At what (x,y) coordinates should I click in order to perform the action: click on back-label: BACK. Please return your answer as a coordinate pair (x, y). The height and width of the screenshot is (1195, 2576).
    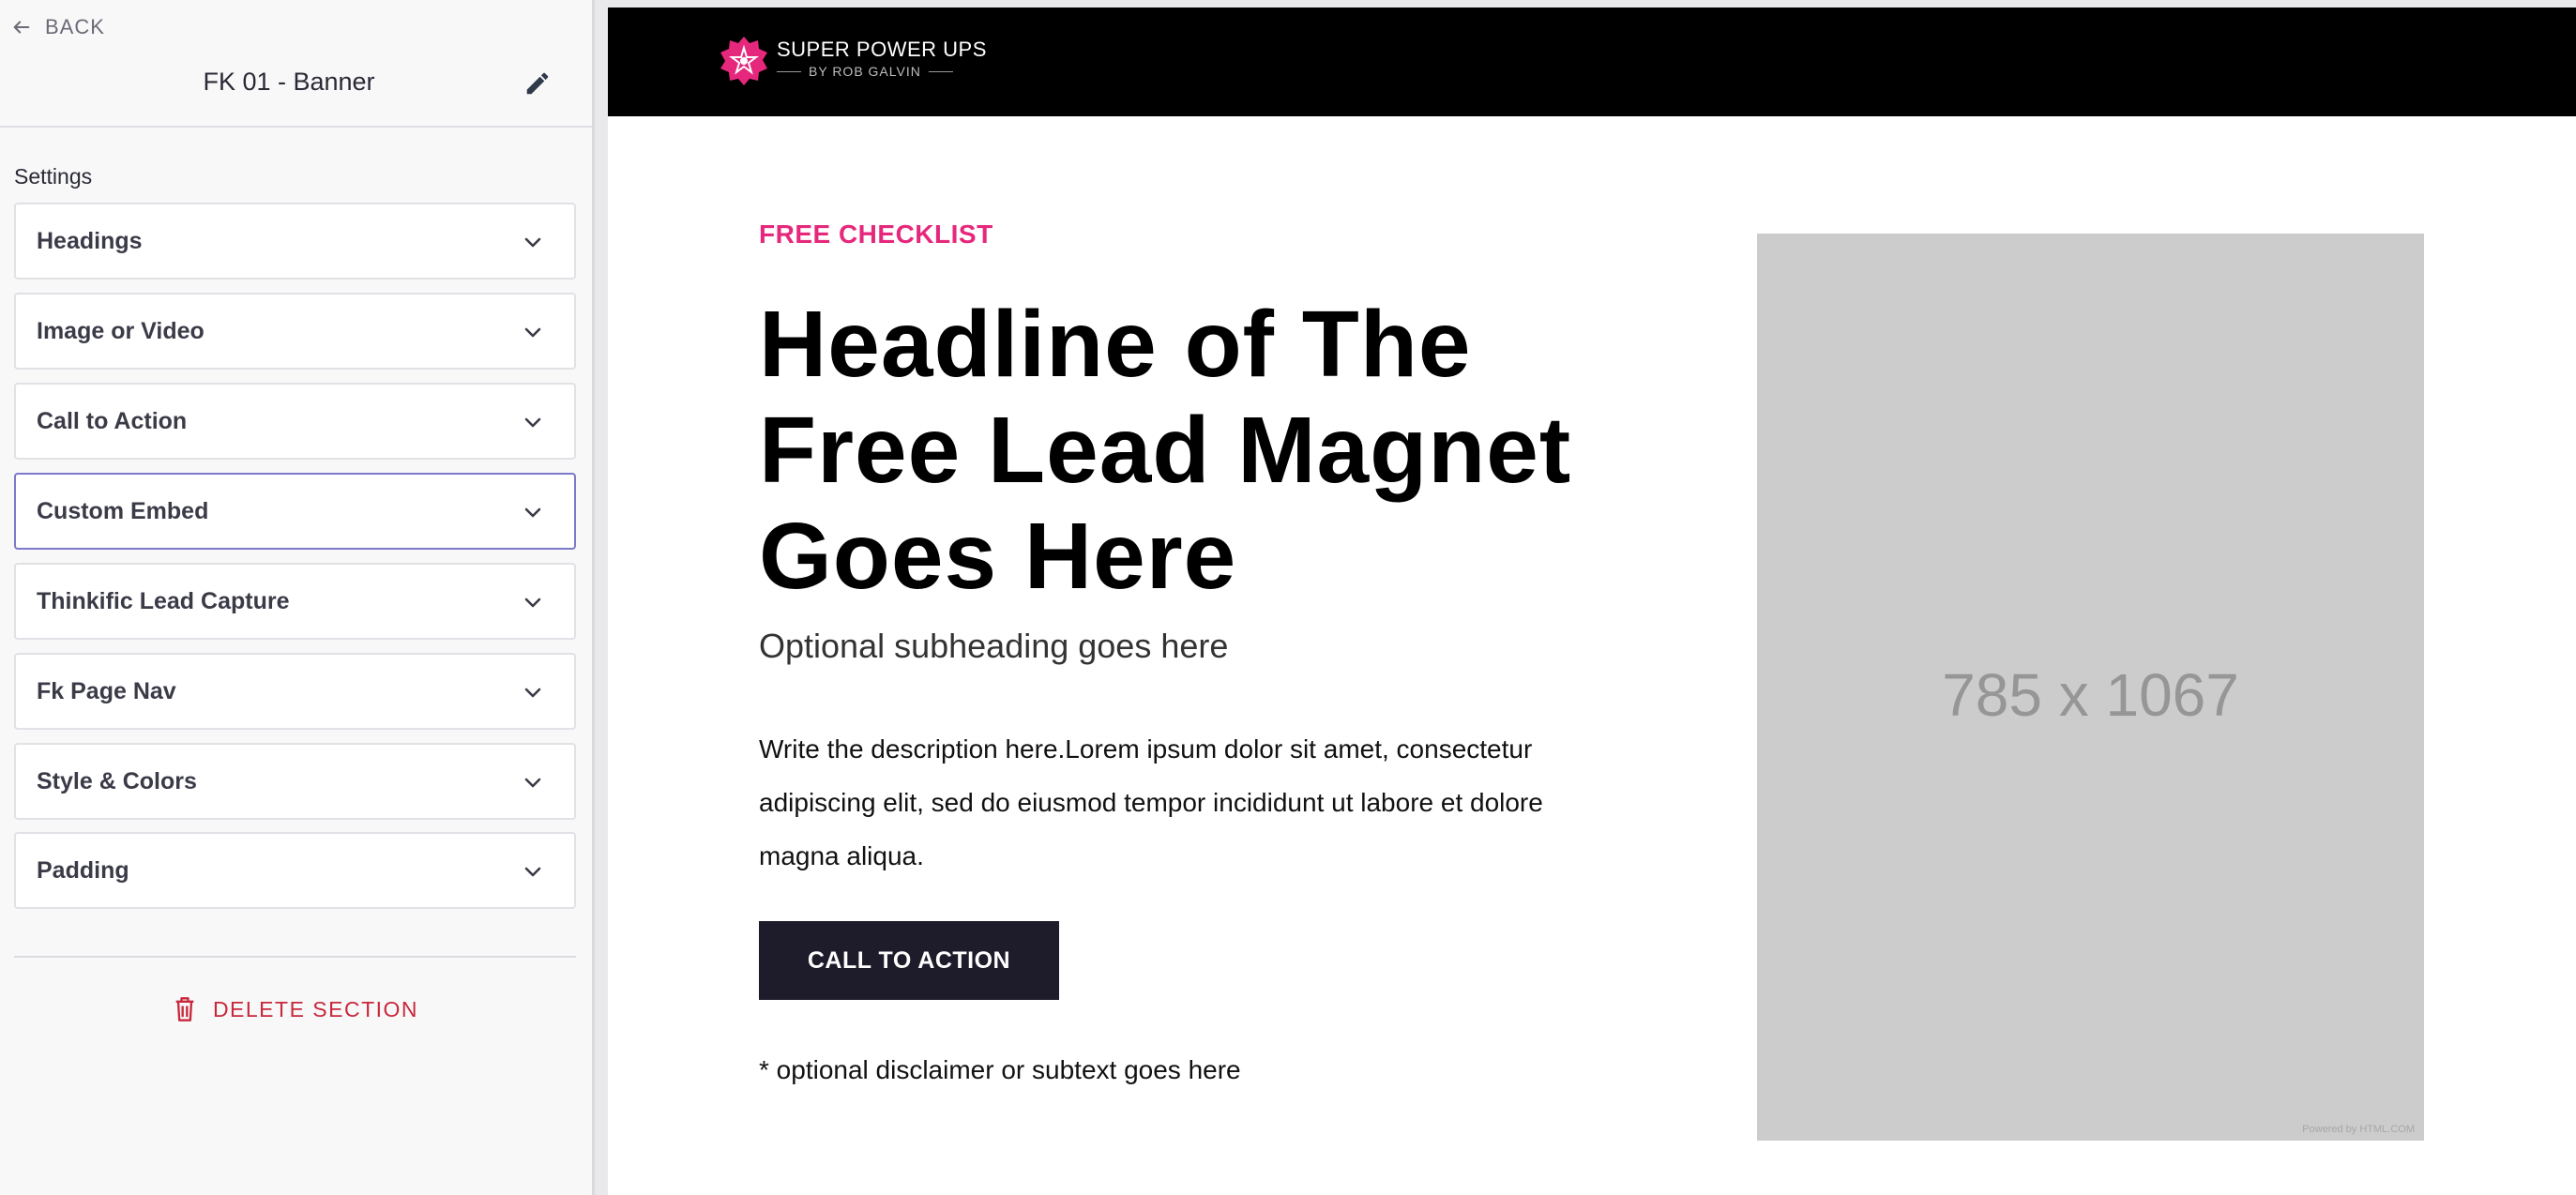
    Looking at the image, I should click on (75, 27).